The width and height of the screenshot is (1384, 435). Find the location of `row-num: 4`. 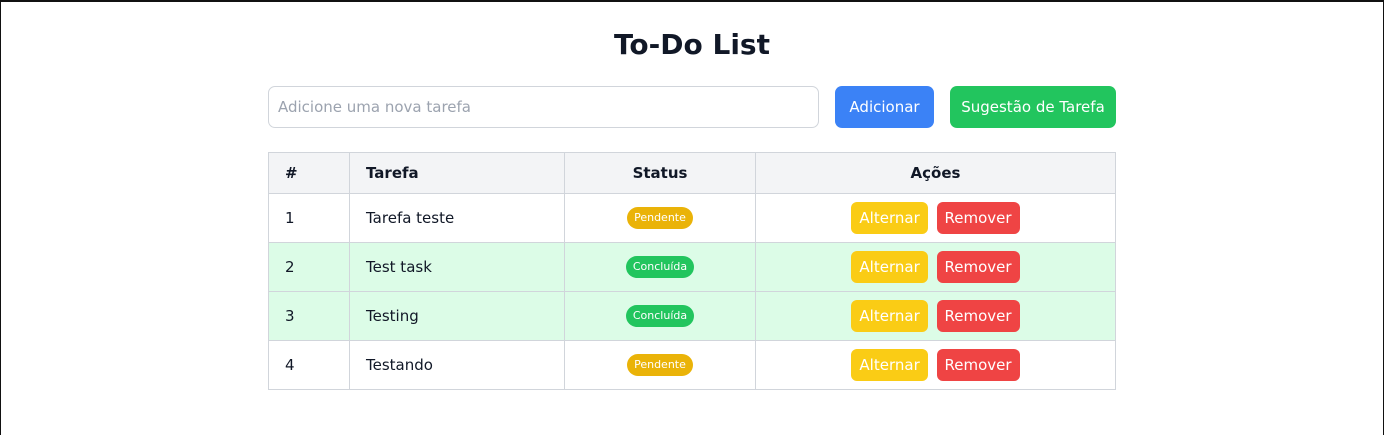

row-num: 4 is located at coordinates (309, 365).